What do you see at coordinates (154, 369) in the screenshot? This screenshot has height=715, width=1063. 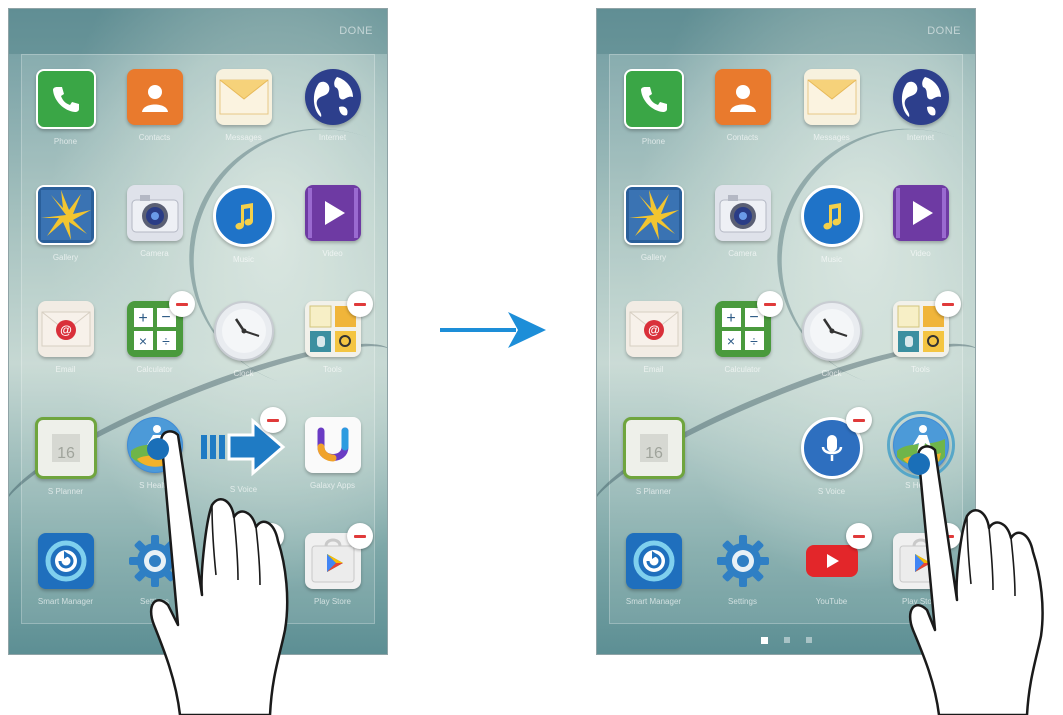 I see `app-label: Calculator` at bounding box center [154, 369].